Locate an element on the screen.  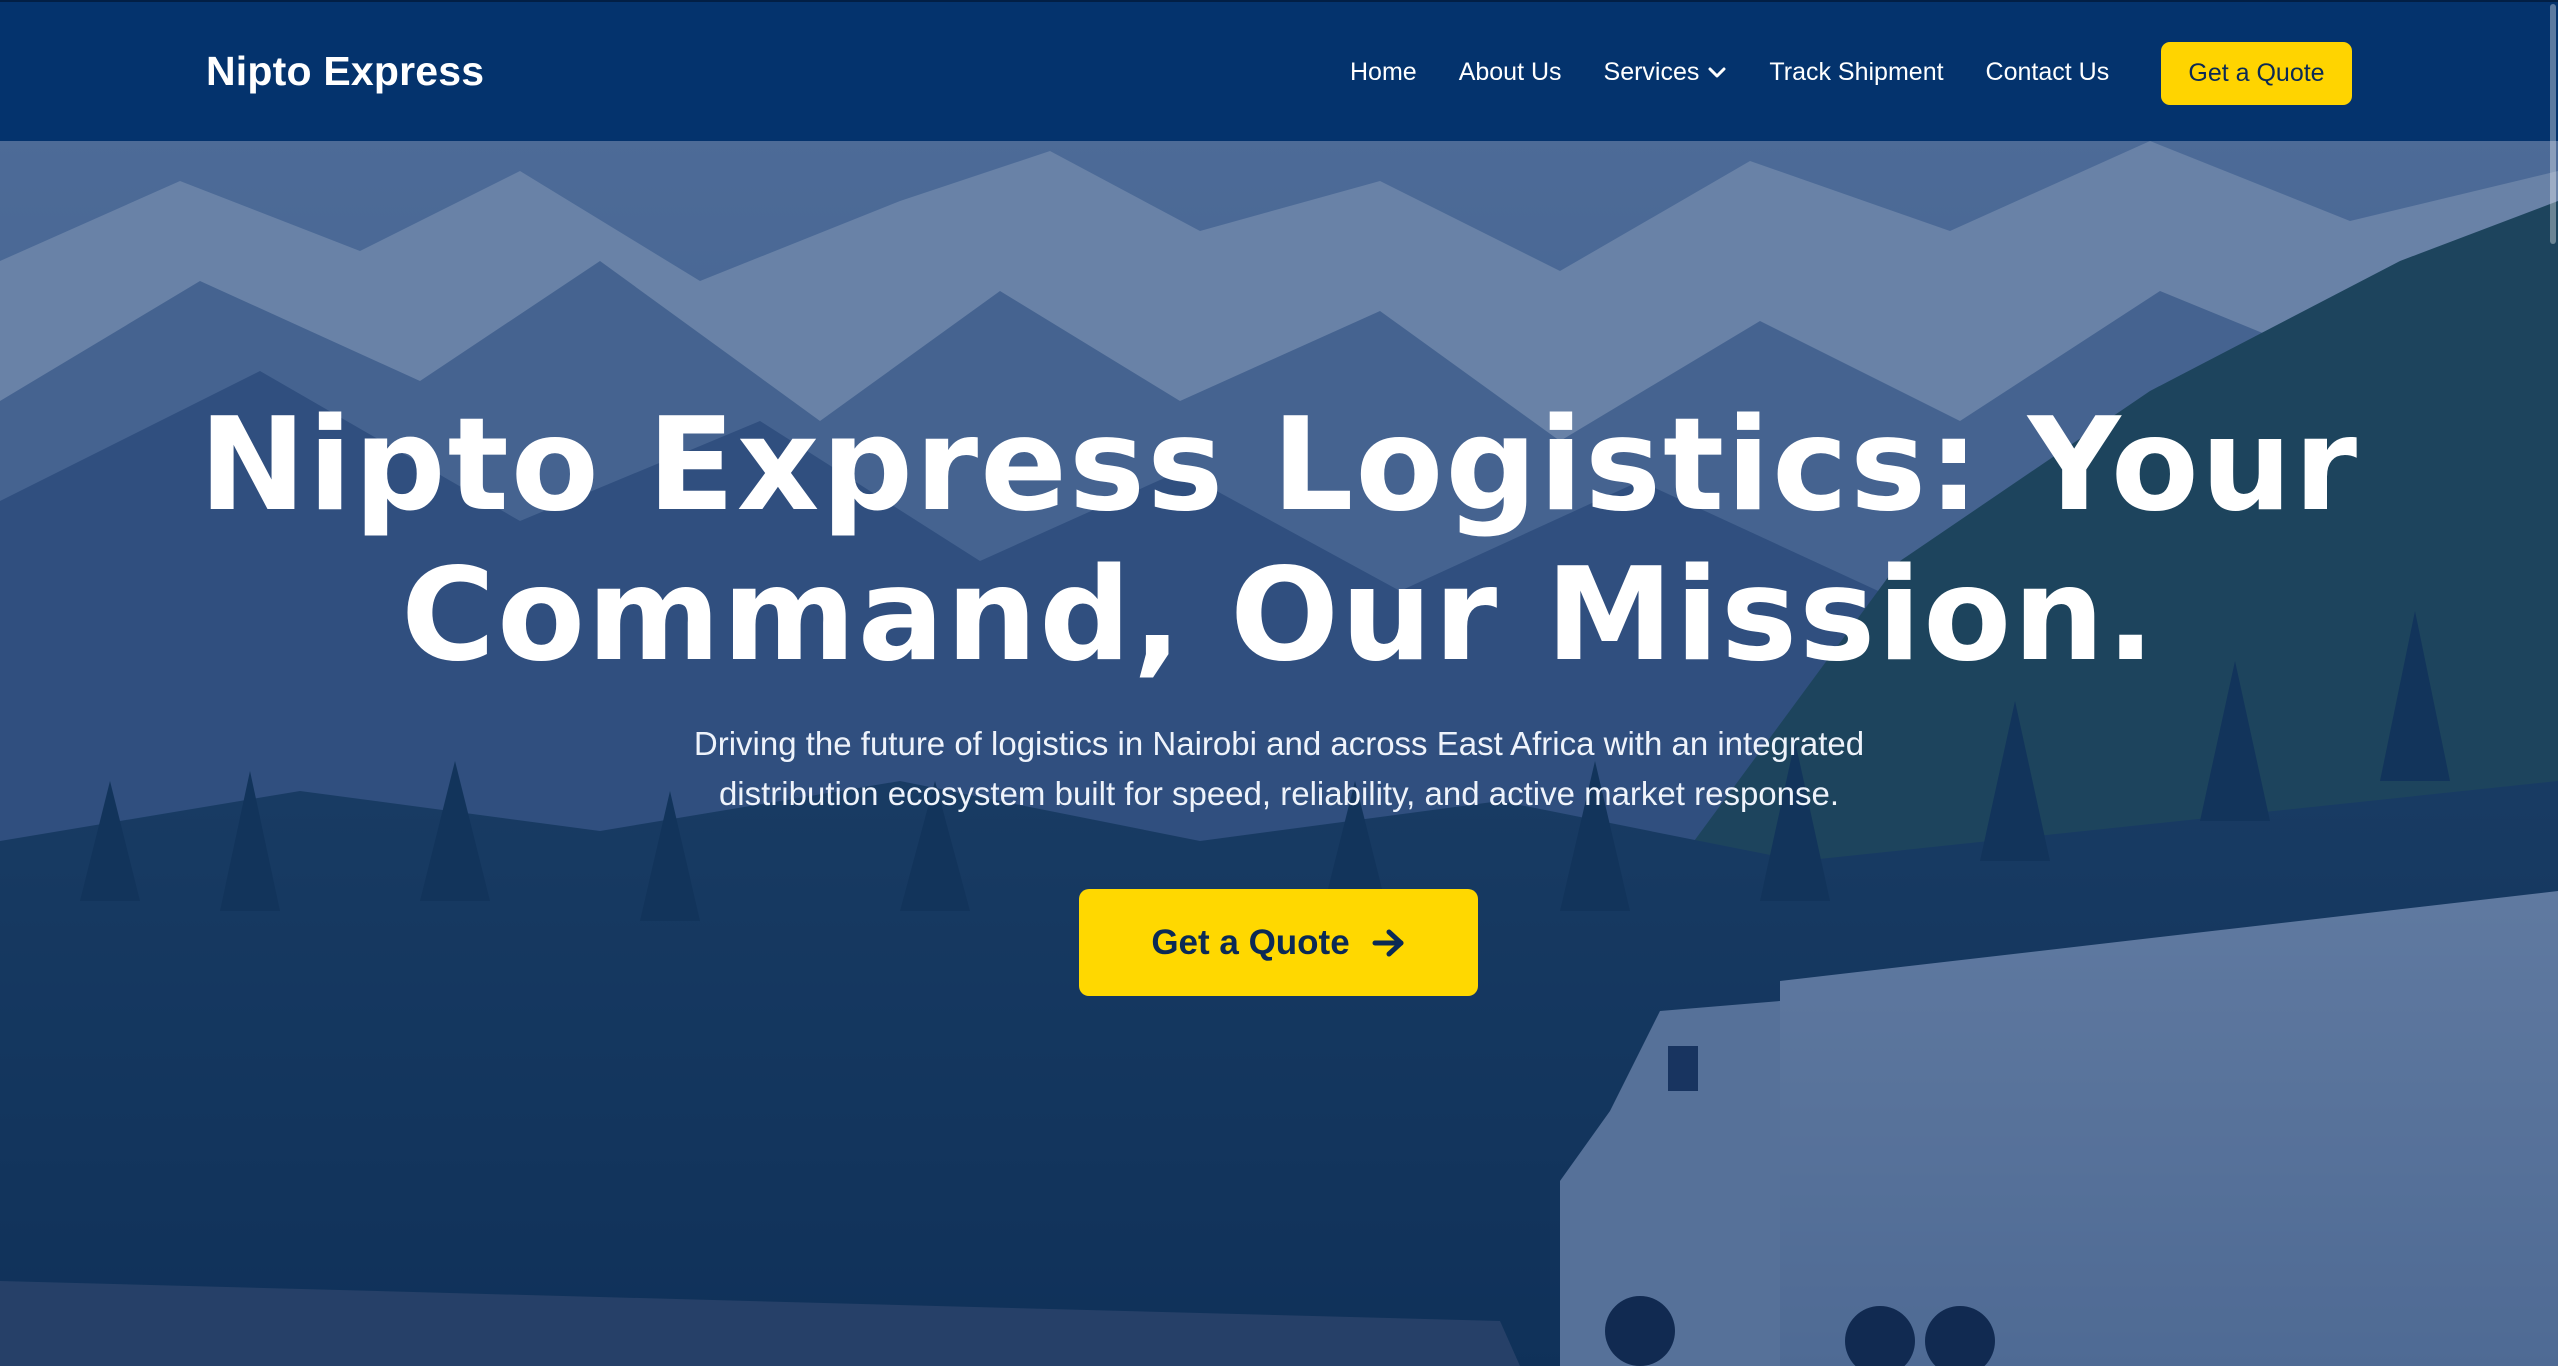
brand-logo: Nipto Express is located at coordinates (345, 71).